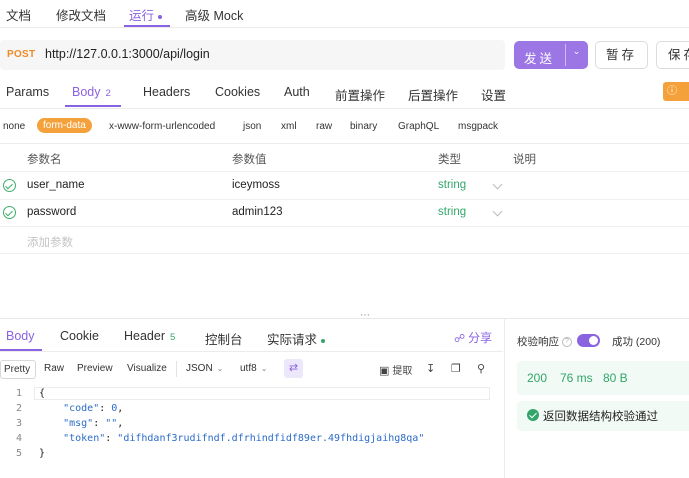  Describe the element at coordinates (478, 126) in the screenshot. I see `body-type-msgpack: msgpack` at that location.